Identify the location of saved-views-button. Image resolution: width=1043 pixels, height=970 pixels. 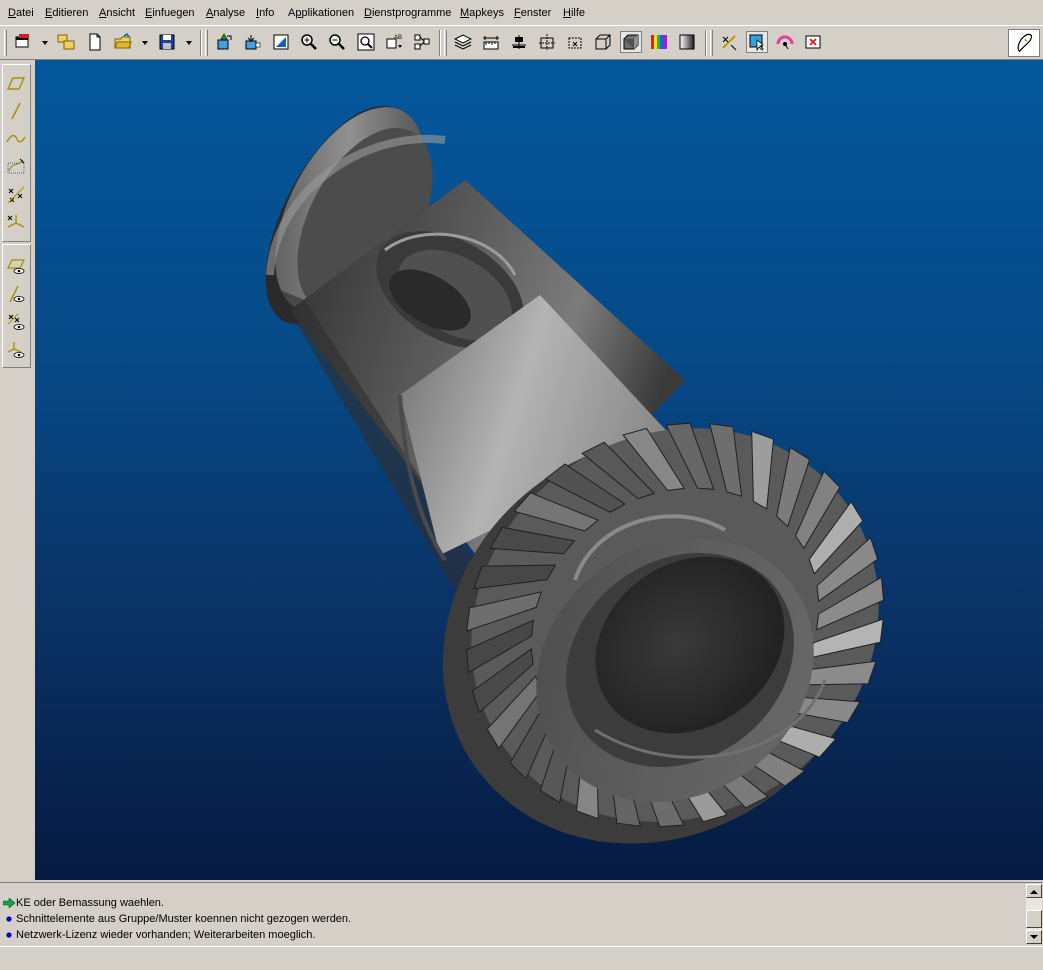
(422, 42).